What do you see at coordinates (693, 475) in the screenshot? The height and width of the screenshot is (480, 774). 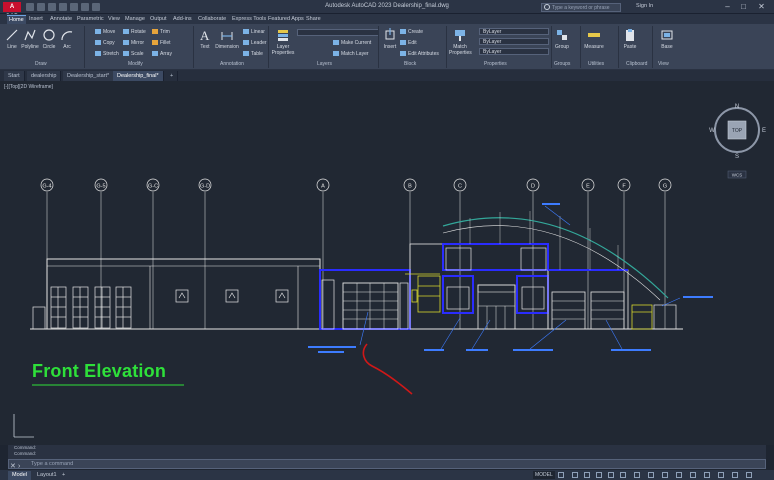 I see `units-icon` at bounding box center [693, 475].